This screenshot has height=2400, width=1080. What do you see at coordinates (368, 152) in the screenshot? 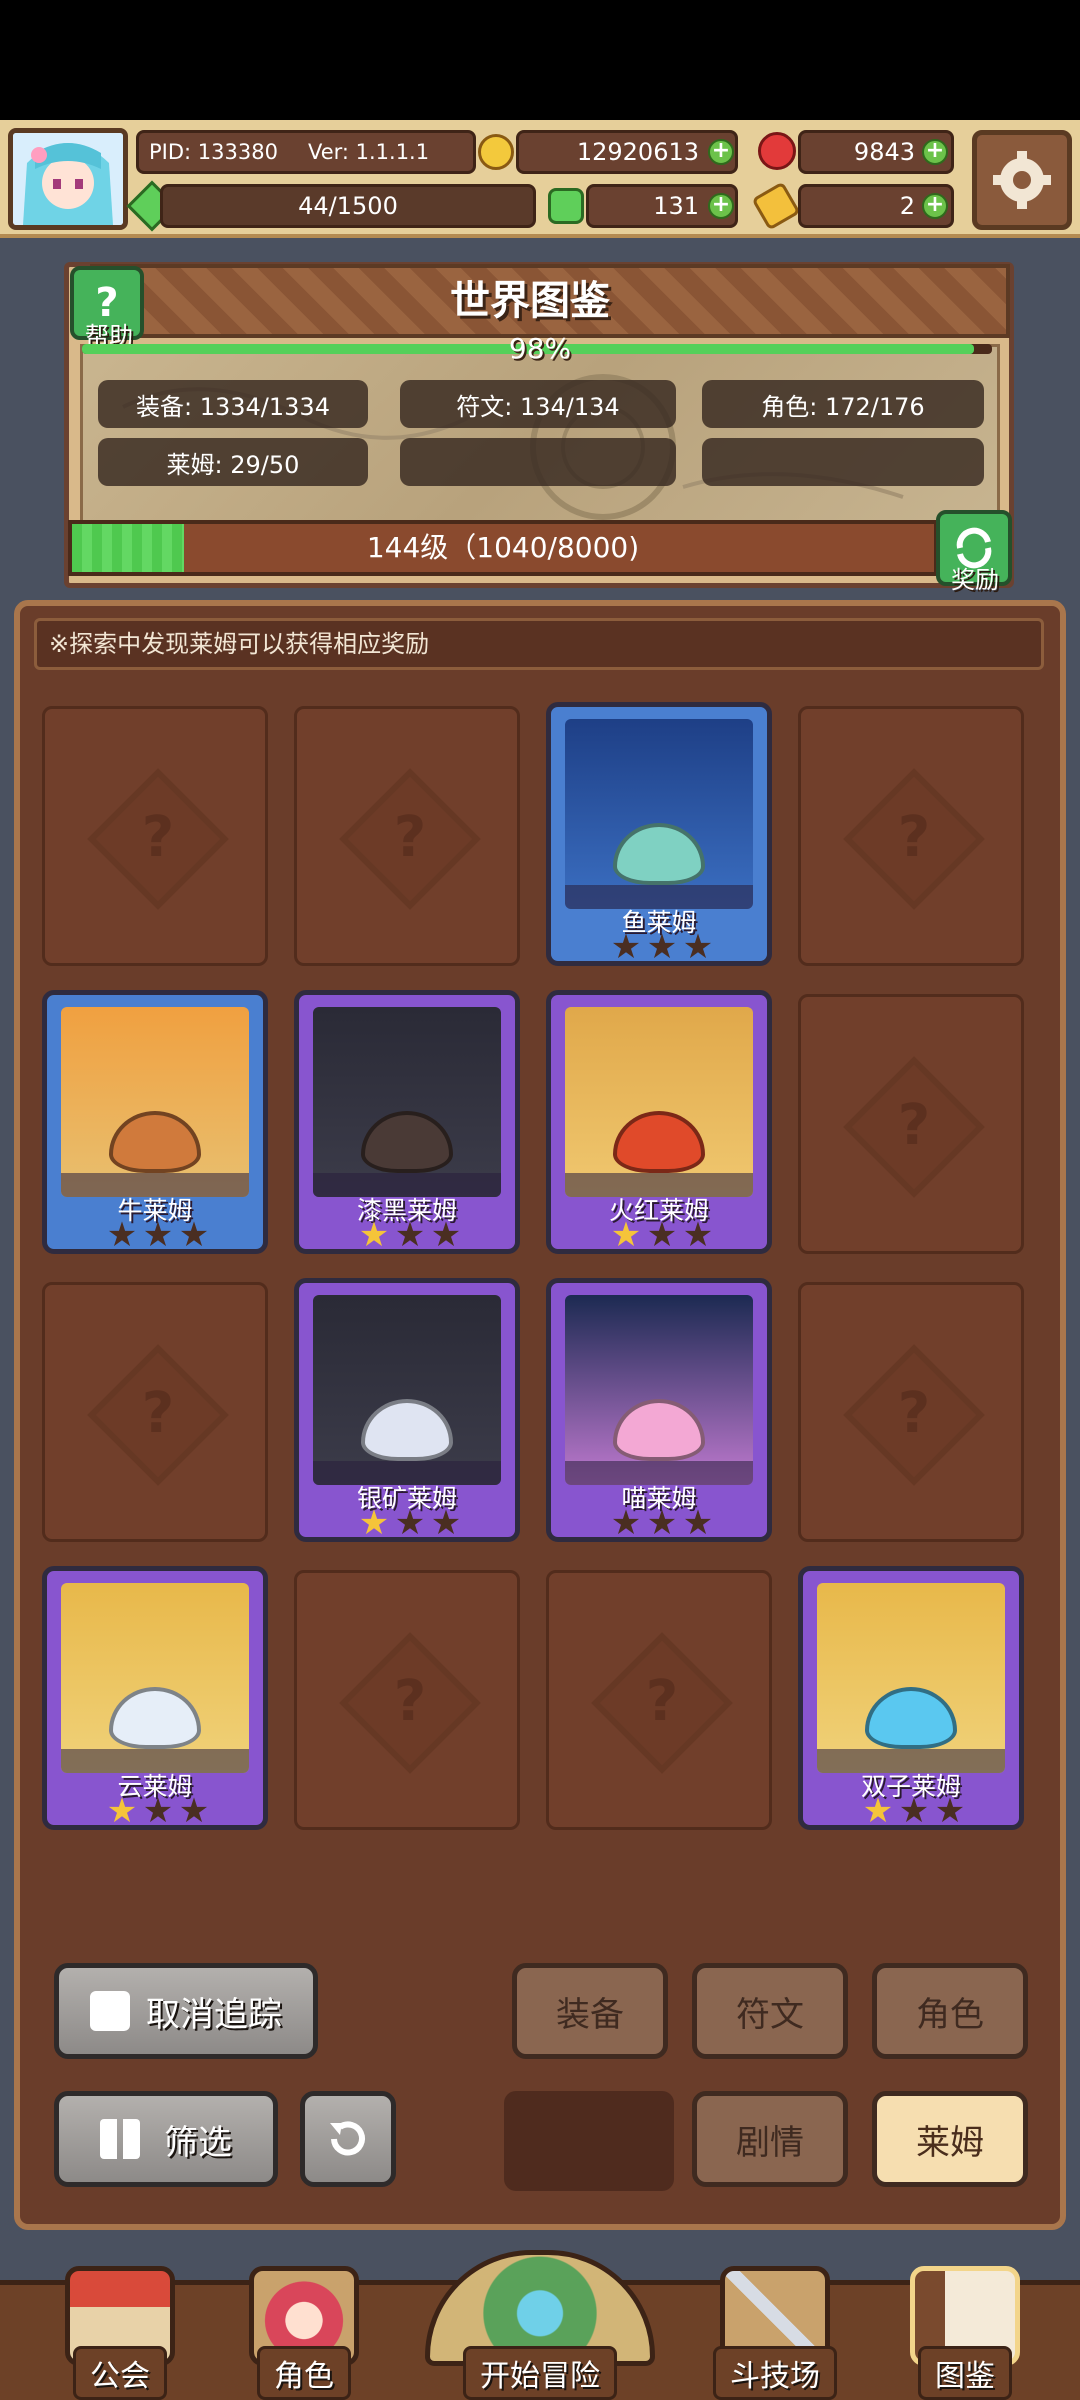
I see `version-text: Ver: 1.1.1.1` at bounding box center [368, 152].